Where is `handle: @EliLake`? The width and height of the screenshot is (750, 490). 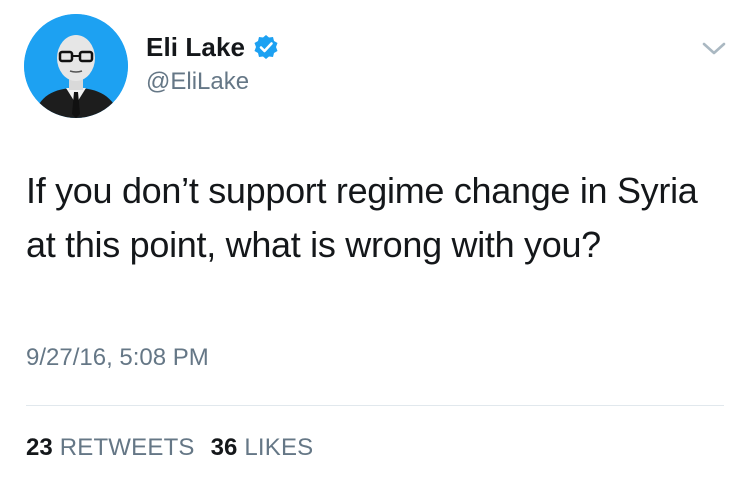
handle: @EliLake is located at coordinates (212, 82).